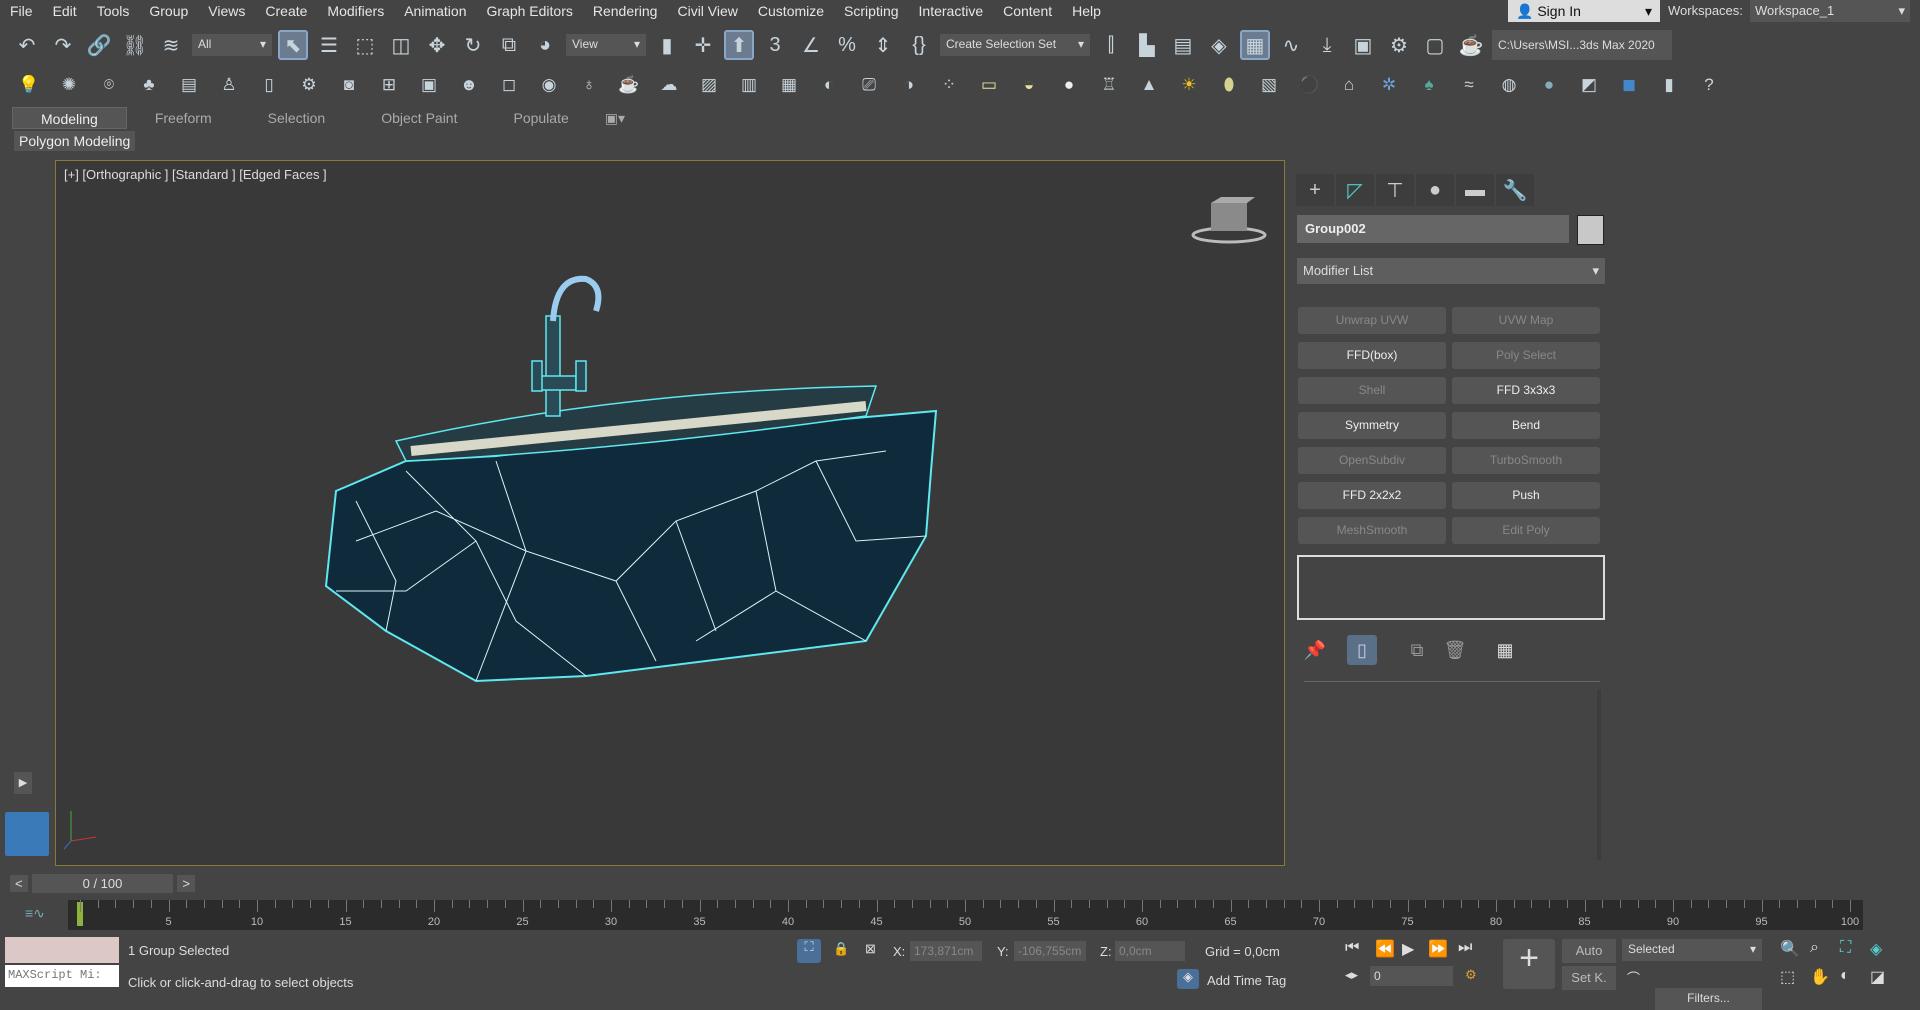  Describe the element at coordinates (1372, 495) in the screenshot. I see `modifier-button-ffd-2x2x2: FFD 2x2x2` at that location.